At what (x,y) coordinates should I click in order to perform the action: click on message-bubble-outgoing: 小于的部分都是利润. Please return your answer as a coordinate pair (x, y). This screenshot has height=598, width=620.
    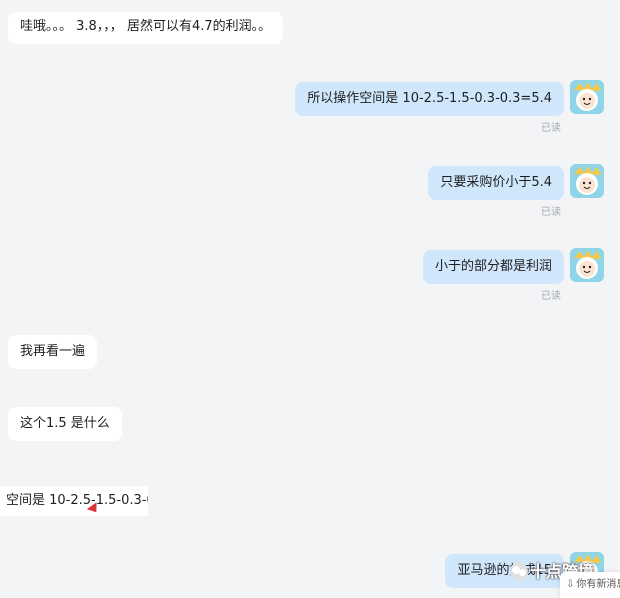
    Looking at the image, I should click on (493, 267).